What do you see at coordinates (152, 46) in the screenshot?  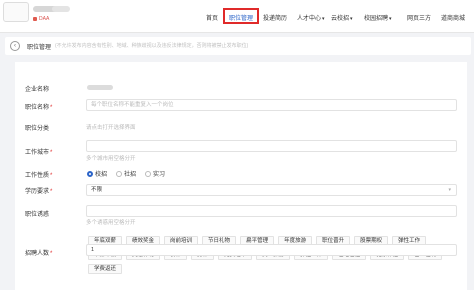 I see `page-tip: (不允许发布内容含有性别、地域、种族歧视以及违反法律规定，否则将被禁止发布职位)` at bounding box center [152, 46].